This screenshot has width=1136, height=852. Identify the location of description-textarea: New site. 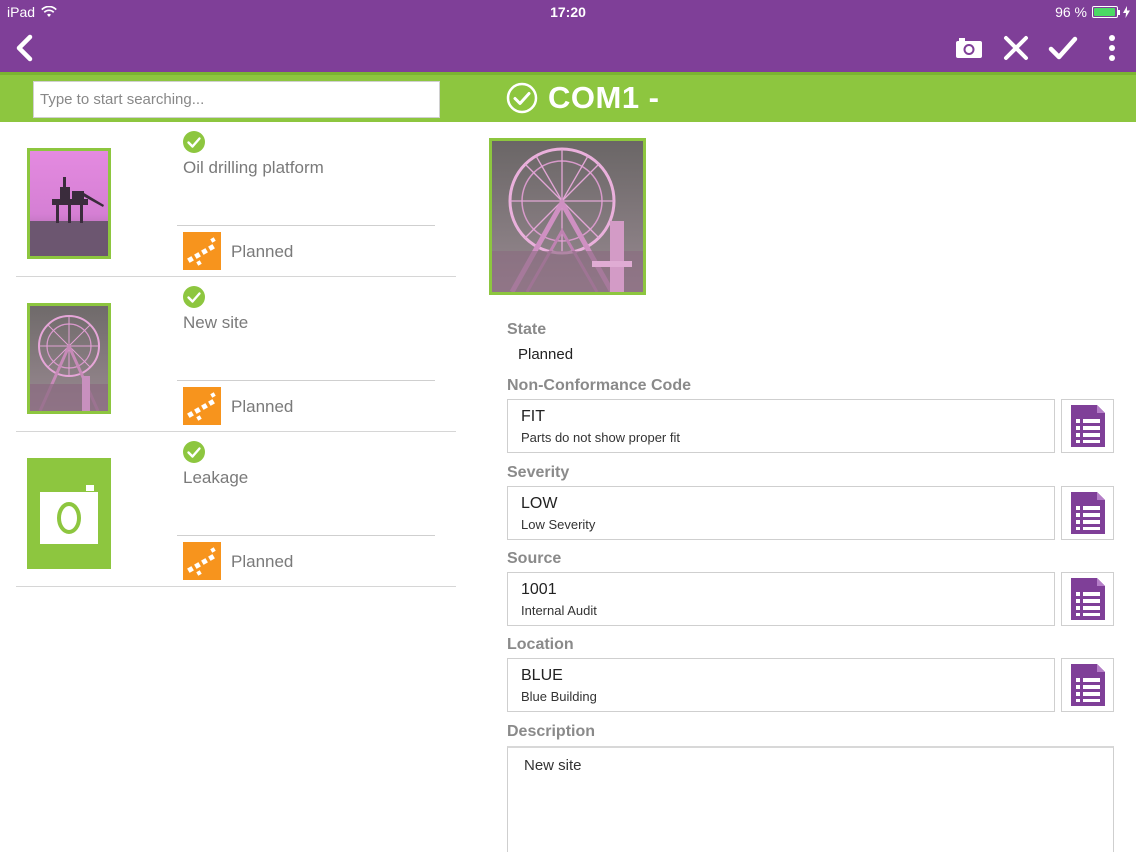
(810, 799).